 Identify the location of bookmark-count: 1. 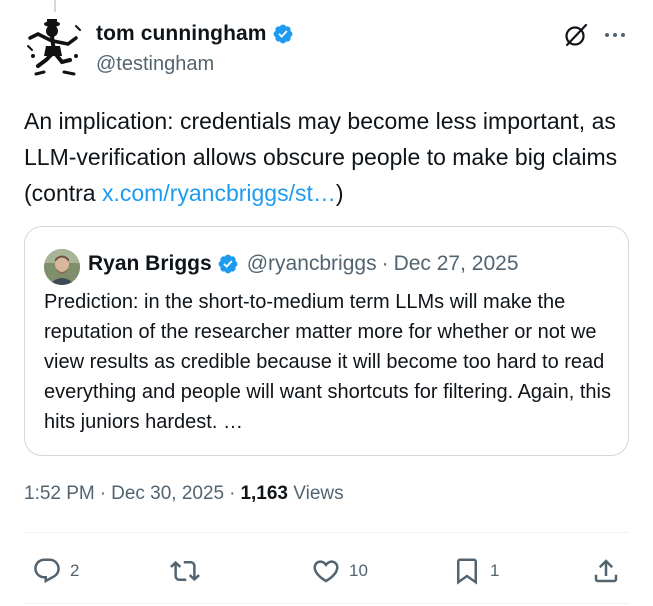
(495, 570).